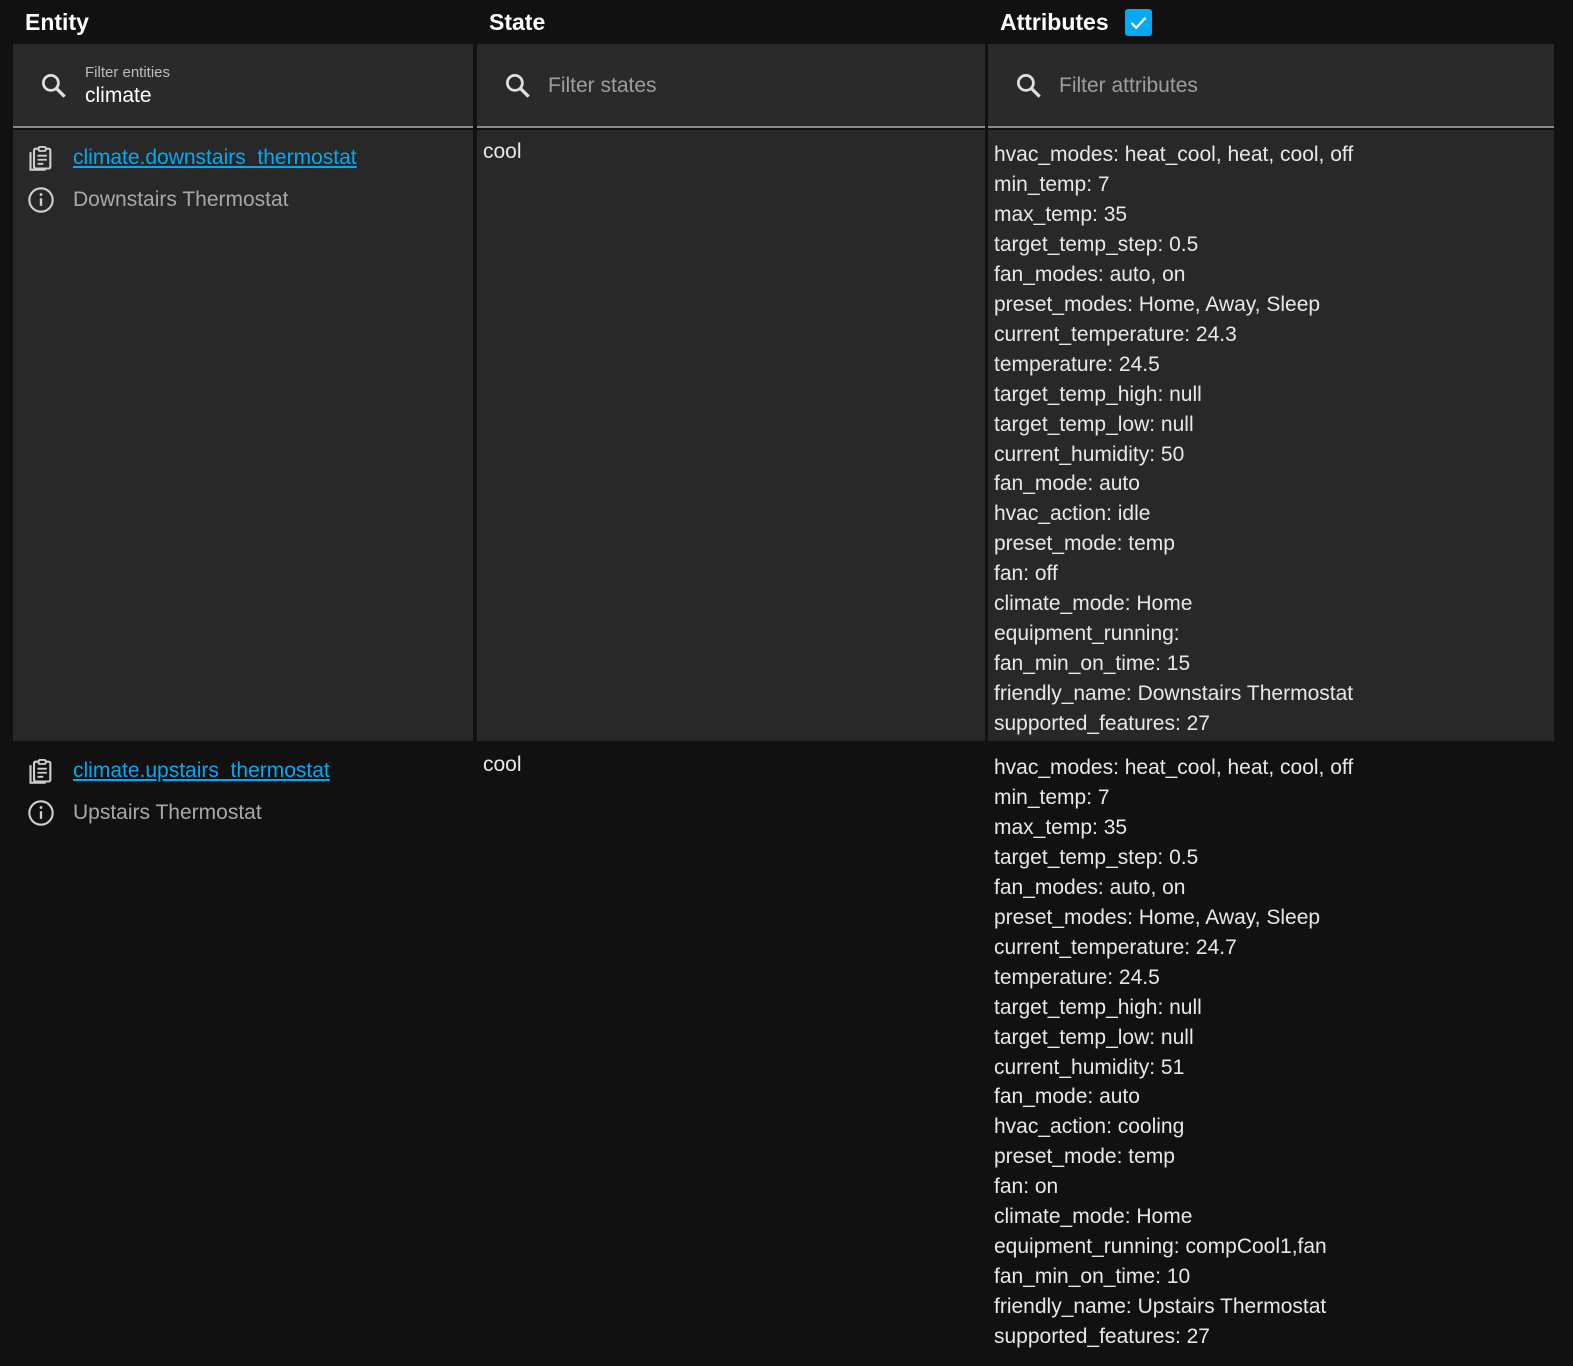 This screenshot has width=1573, height=1366. What do you see at coordinates (1089, 1127) in the screenshot?
I see `attribute-item: hvac_action: cooling` at bounding box center [1089, 1127].